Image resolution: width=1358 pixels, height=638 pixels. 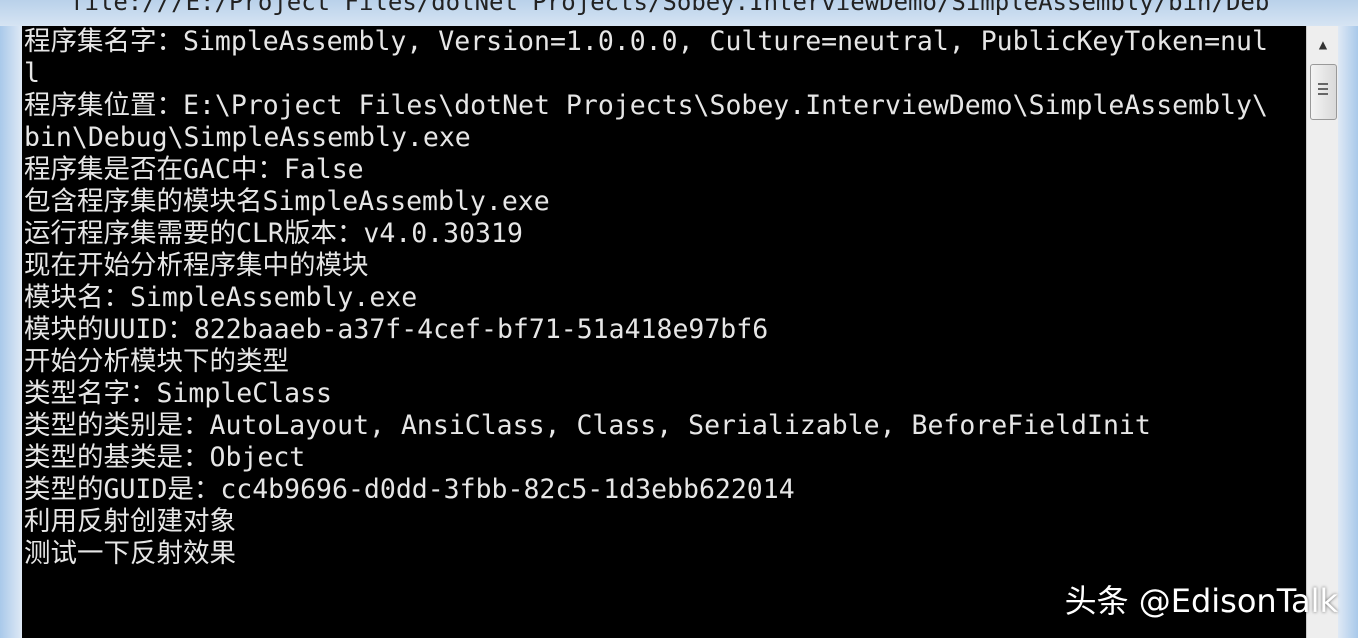 I want to click on console-line: 现在开始分析程序集中的模块, so click(x=196, y=265).